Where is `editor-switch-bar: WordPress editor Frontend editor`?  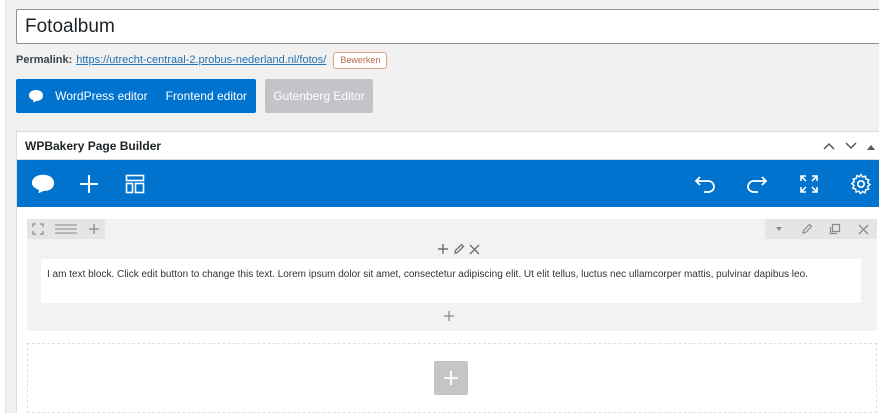 editor-switch-bar: WordPress editor Frontend editor is located at coordinates (136, 96).